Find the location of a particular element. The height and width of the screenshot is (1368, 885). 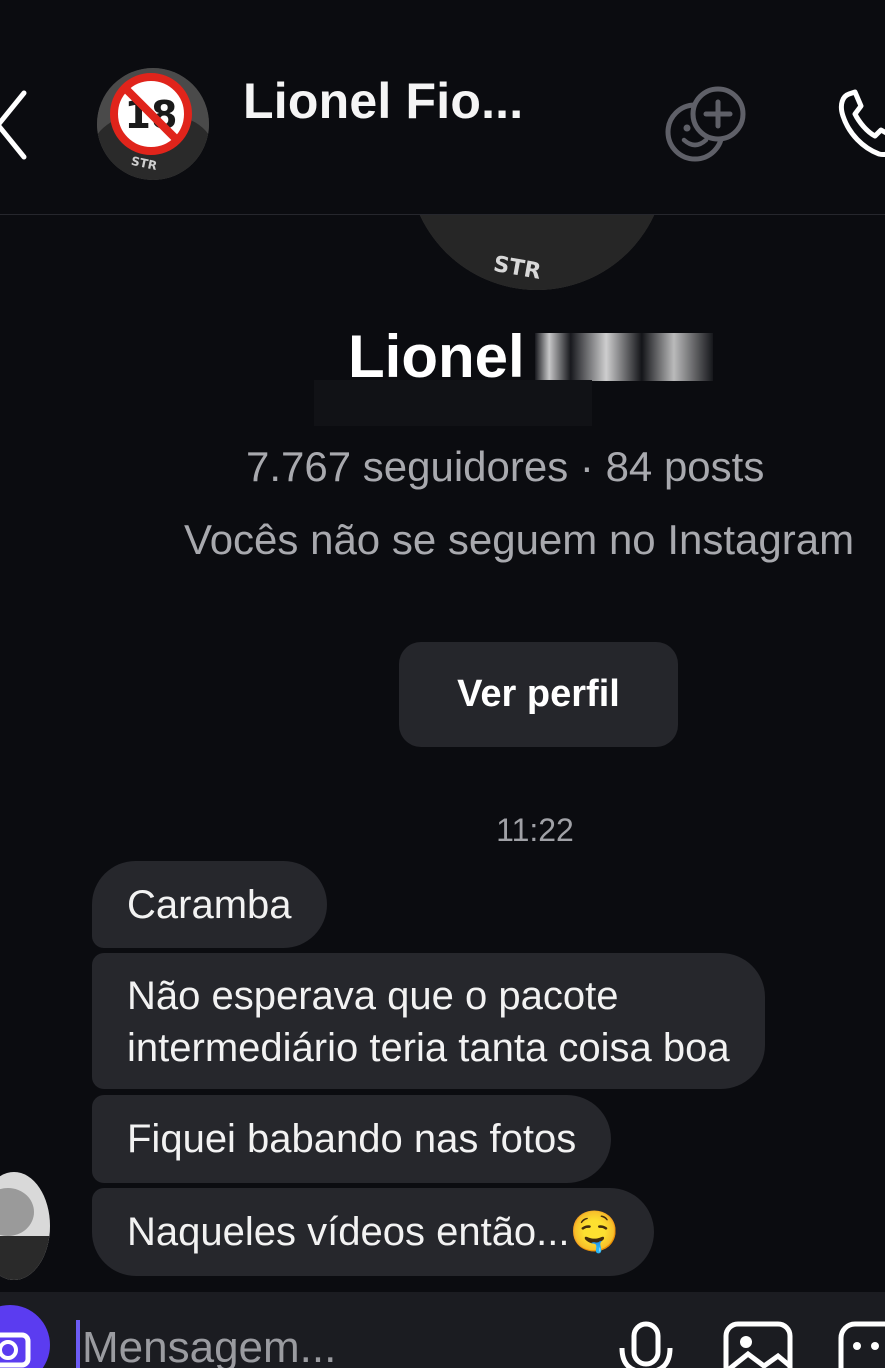

view-profile-button: Ver perfil is located at coordinates (538, 694).